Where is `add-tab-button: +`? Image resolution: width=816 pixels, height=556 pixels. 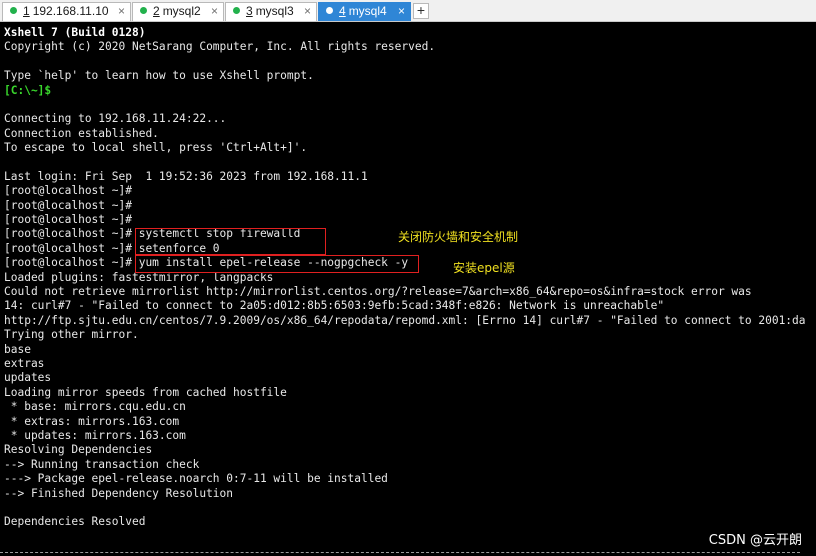 add-tab-button: + is located at coordinates (421, 11).